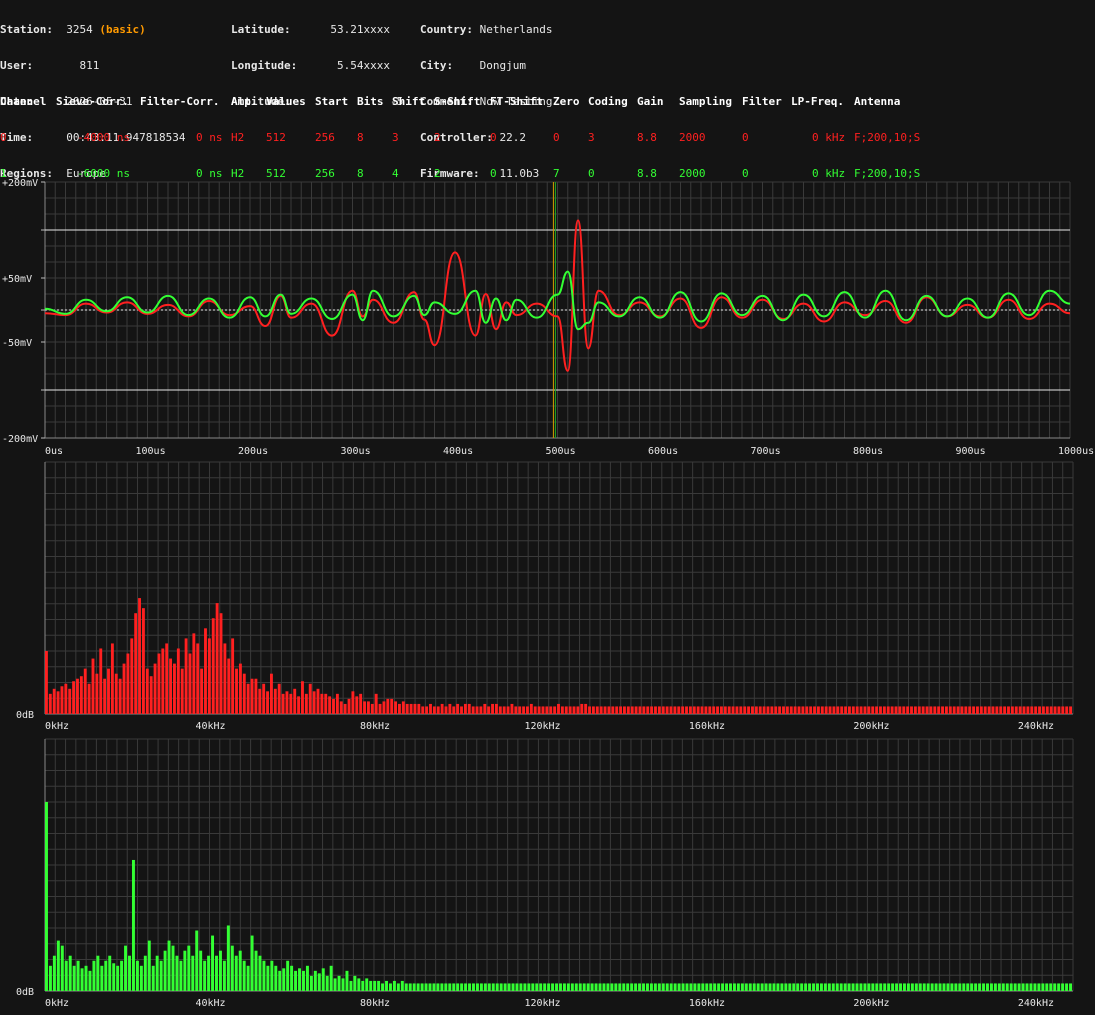  Describe the element at coordinates (25, 715) in the screenshot. I see `y-tick-label: 0dB` at that location.